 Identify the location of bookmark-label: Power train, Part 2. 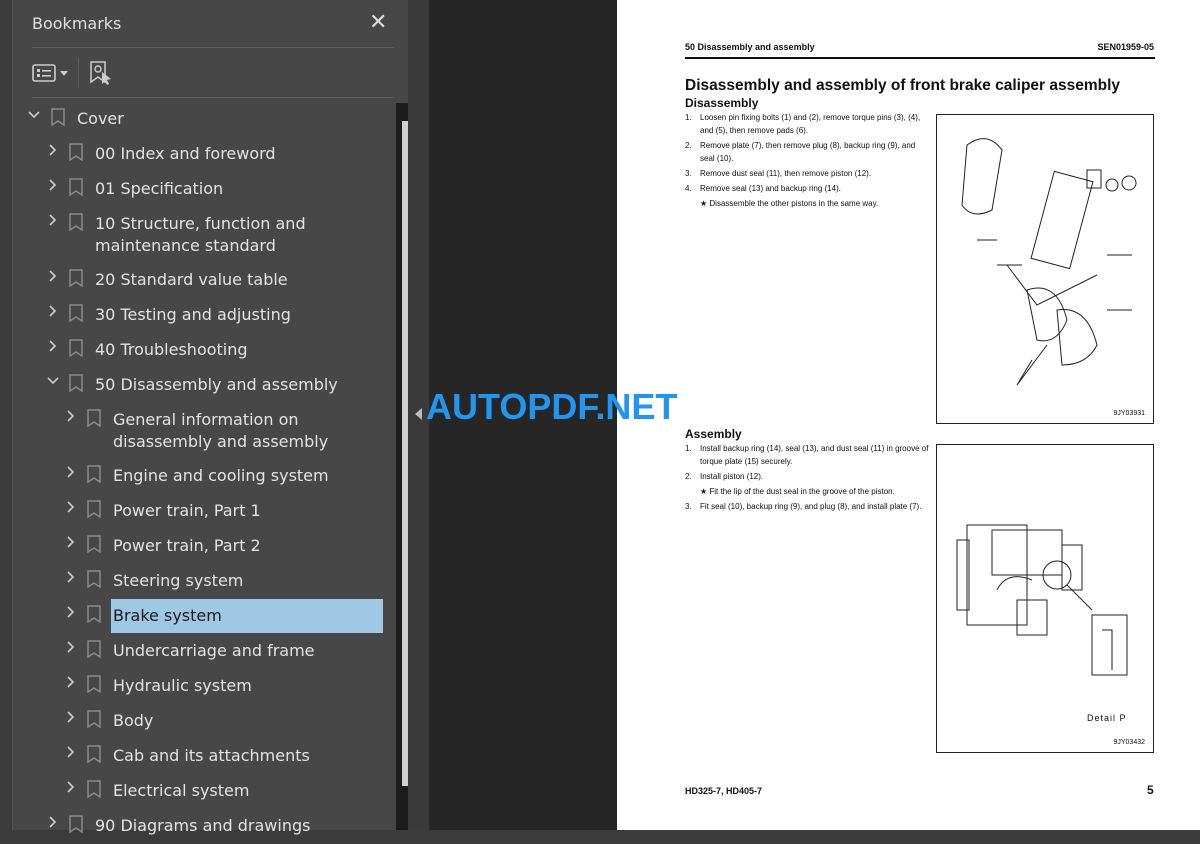
(187, 545).